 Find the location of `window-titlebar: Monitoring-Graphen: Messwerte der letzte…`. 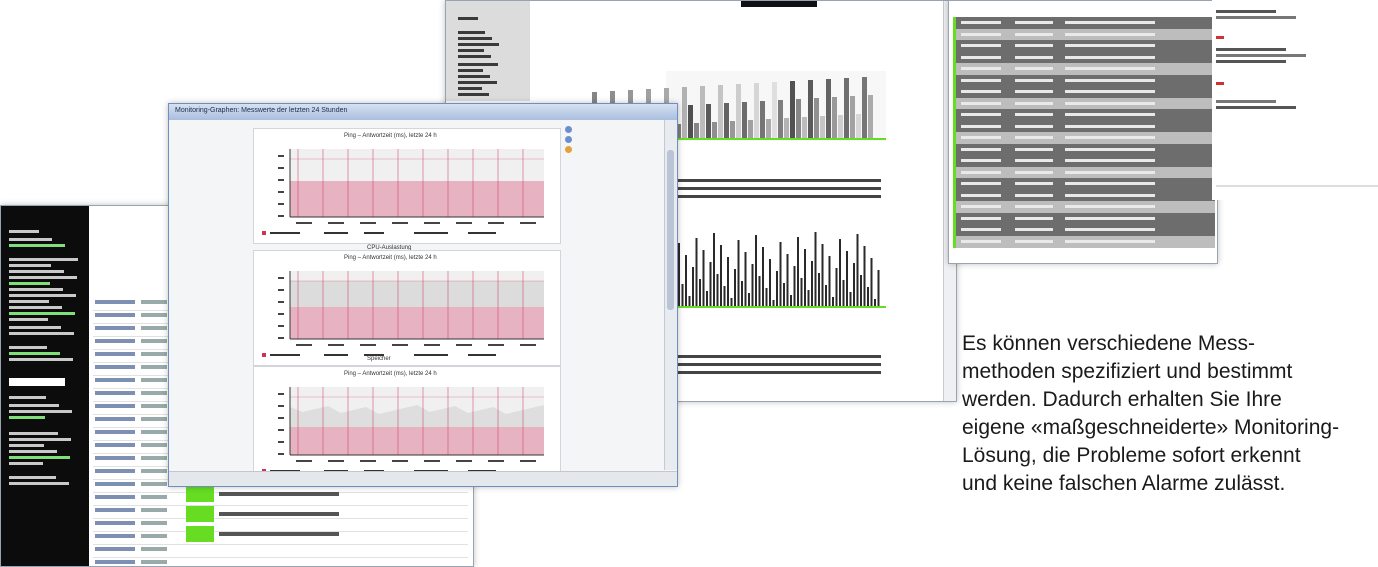

window-titlebar: Monitoring-Graphen: Messwerte der letzte… is located at coordinates (423, 112).